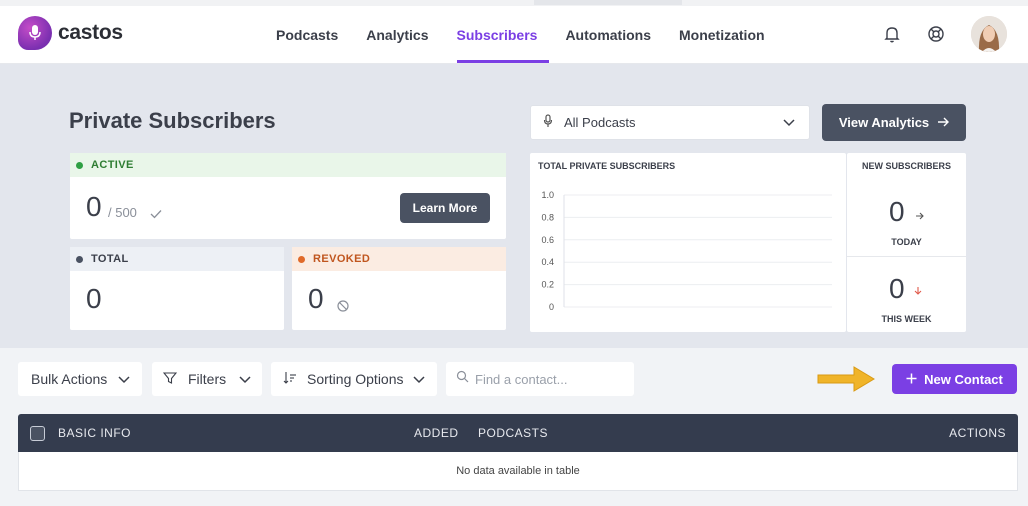  Describe the element at coordinates (936, 34) in the screenshot. I see `help-icon` at that location.